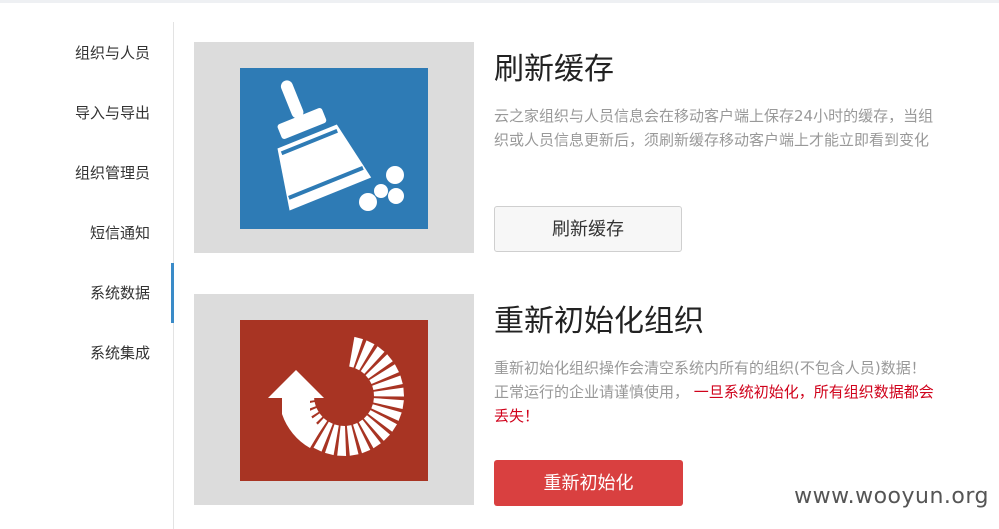  Describe the element at coordinates (554, 69) in the screenshot. I see `cache-card-title: 刷新缓存` at that location.